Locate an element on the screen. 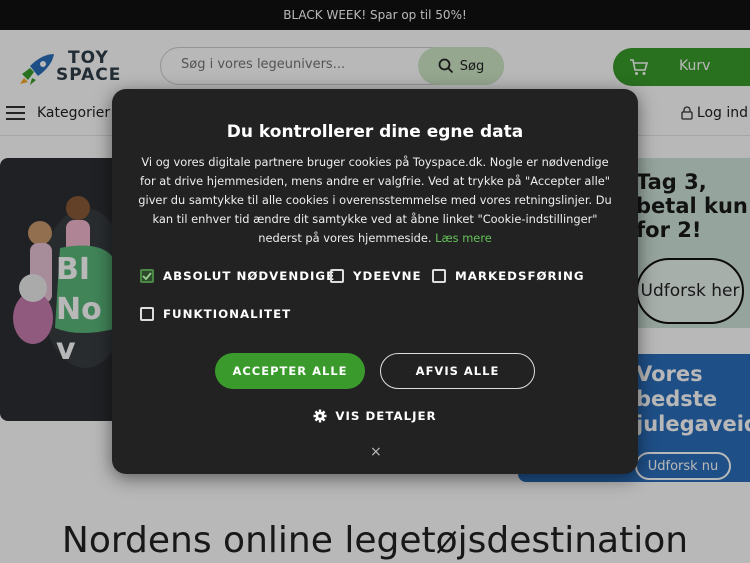 This screenshot has width=750, height=563. close-icon: × is located at coordinates (376, 452).